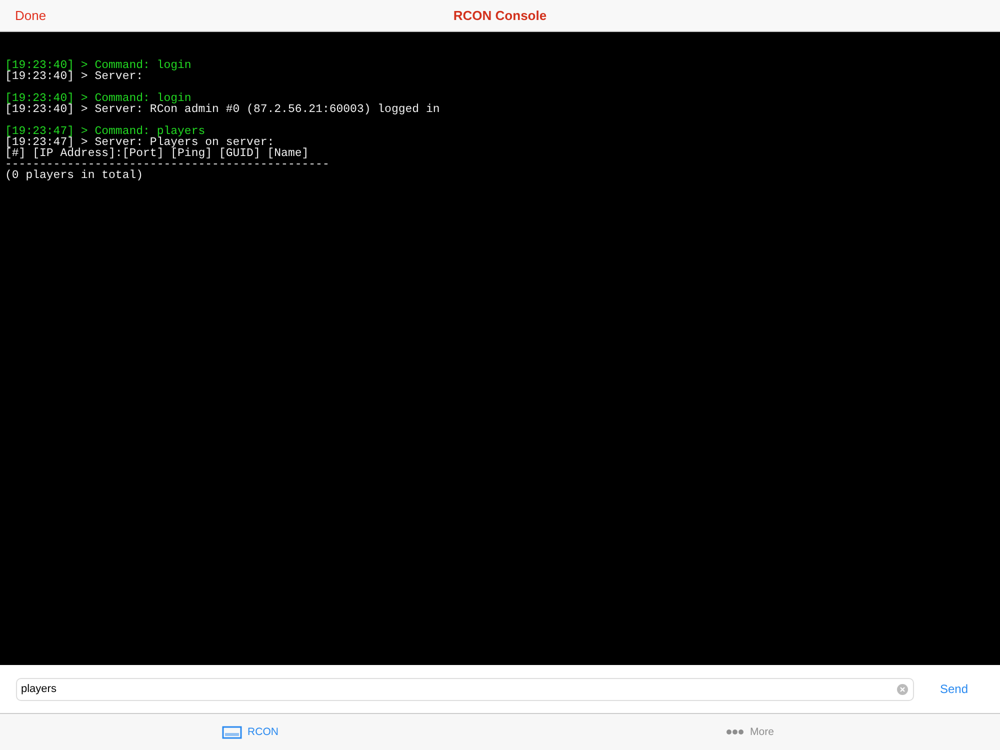 The width and height of the screenshot is (1000, 750). Describe the element at coordinates (465, 689) in the screenshot. I see `command-field: players` at that location.